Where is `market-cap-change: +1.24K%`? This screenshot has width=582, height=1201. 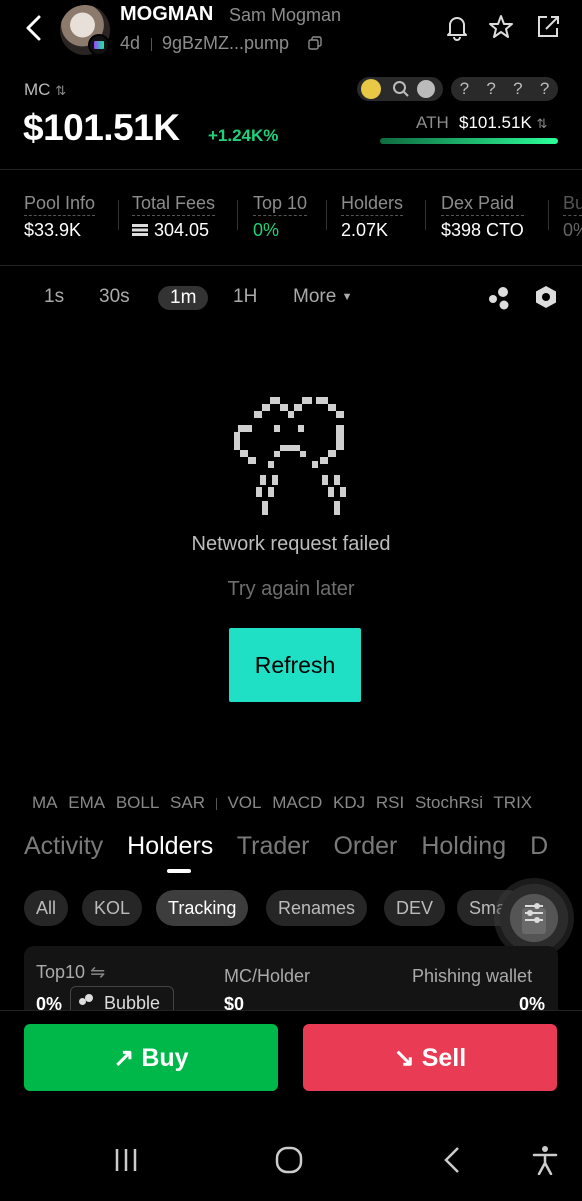 market-cap-change: +1.24K% is located at coordinates (243, 135).